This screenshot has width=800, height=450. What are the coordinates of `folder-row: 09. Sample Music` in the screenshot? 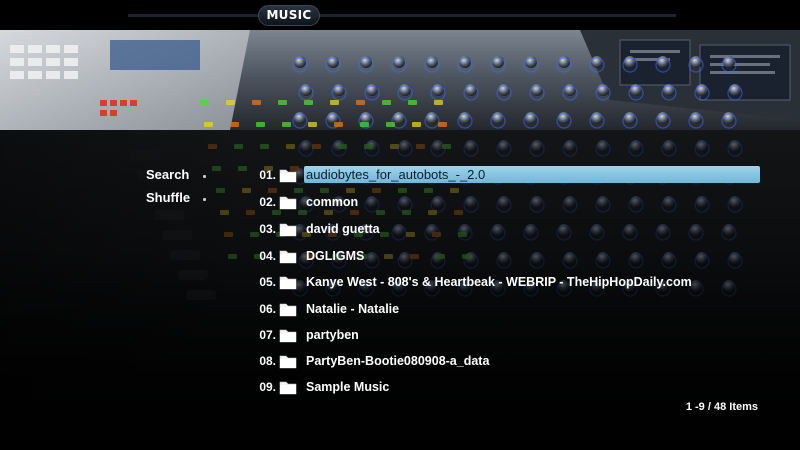 It's located at (504, 387).